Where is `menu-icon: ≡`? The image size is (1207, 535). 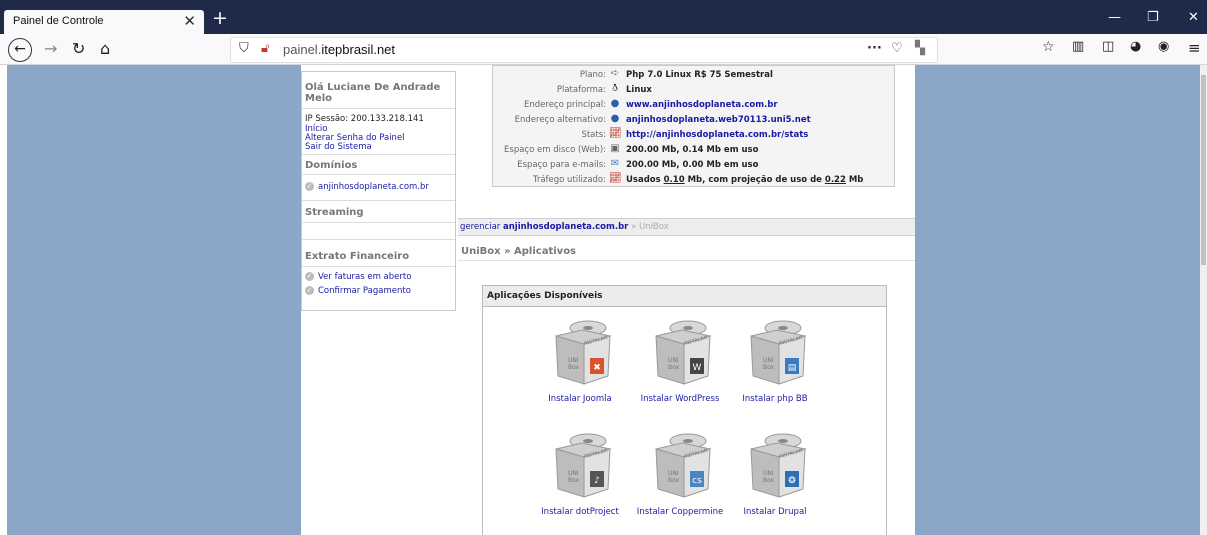 menu-icon: ≡ is located at coordinates (1194, 48).